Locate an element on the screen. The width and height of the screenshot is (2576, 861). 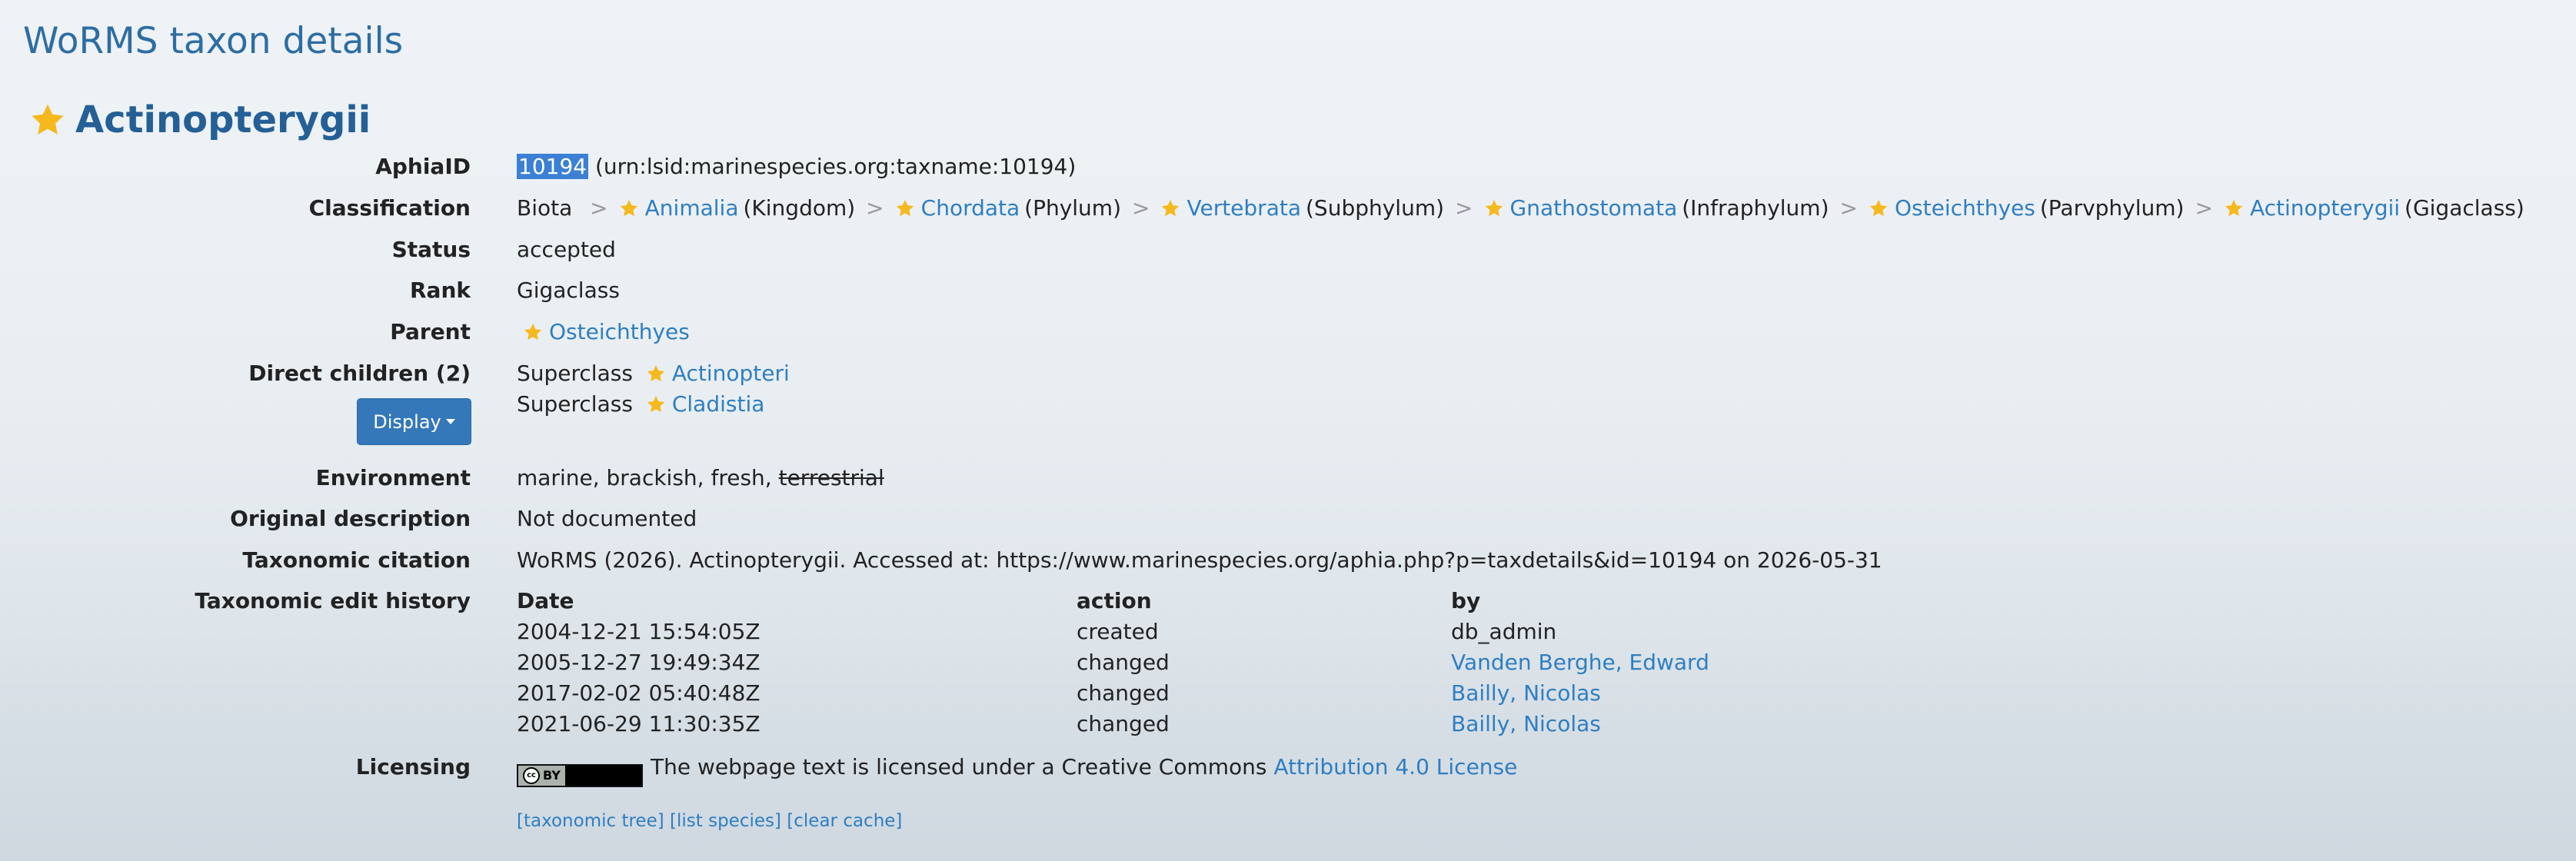
original-description-value: Not documented is located at coordinates (607, 518).